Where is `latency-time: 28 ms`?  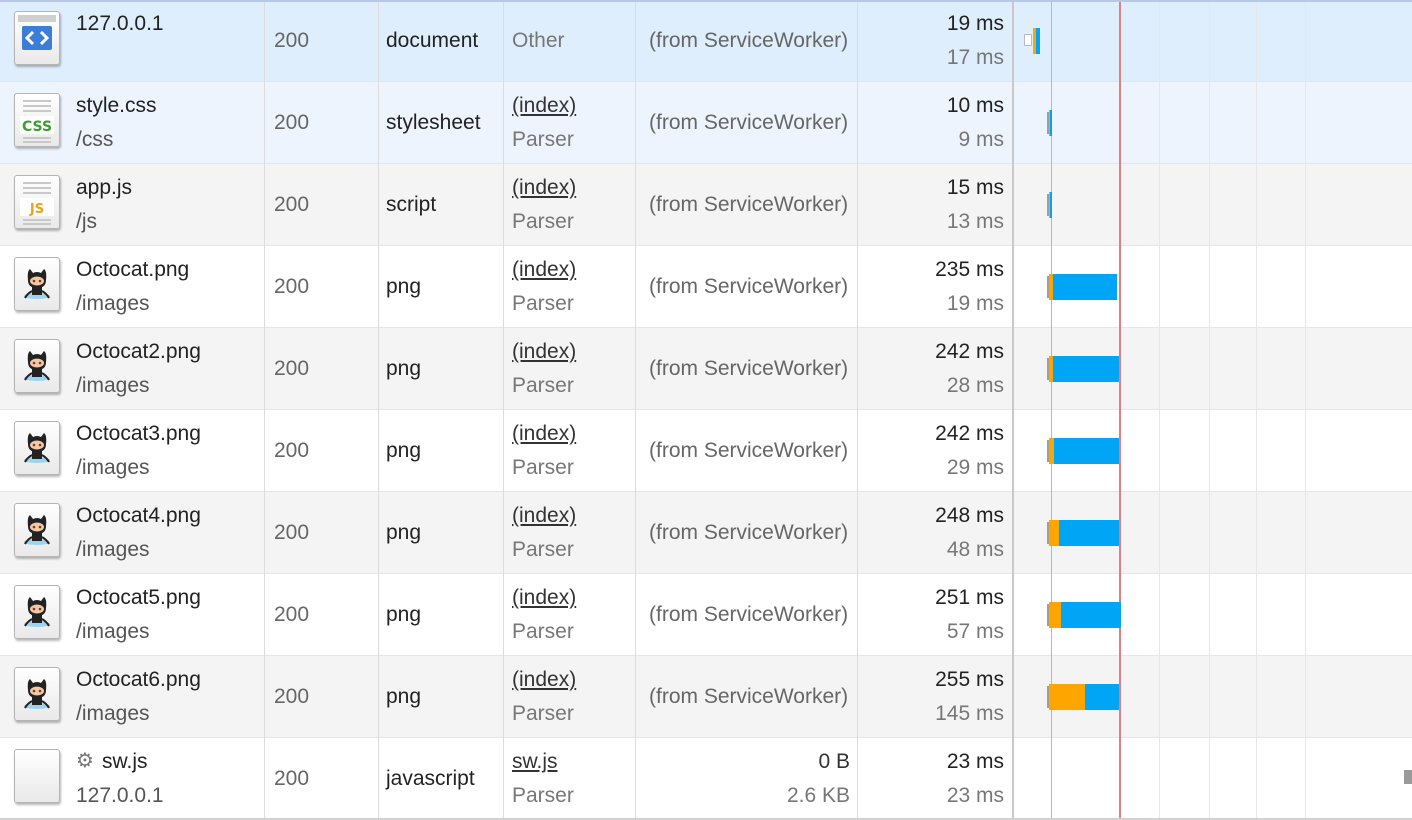
latency-time: 28 ms is located at coordinates (975, 385).